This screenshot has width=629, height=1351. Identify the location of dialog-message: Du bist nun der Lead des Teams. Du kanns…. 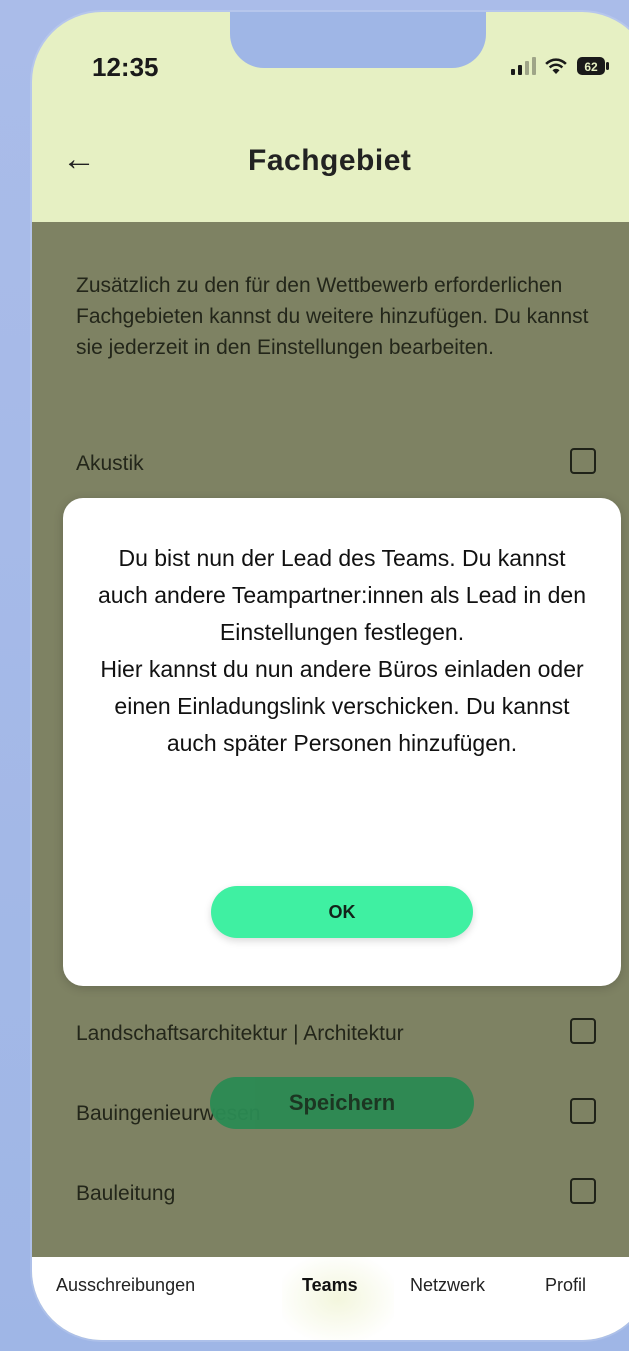
(342, 650).